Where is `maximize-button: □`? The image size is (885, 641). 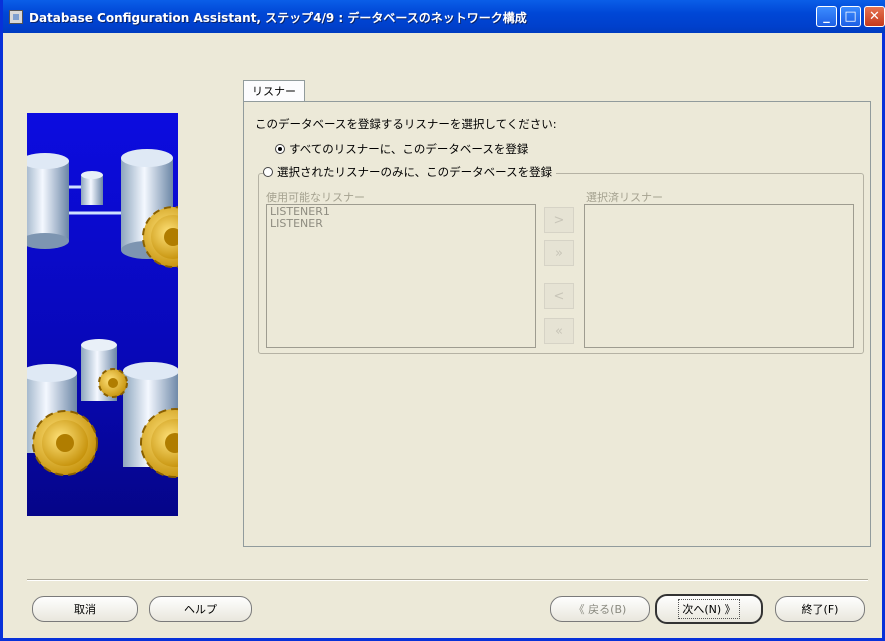 maximize-button: □ is located at coordinates (850, 16).